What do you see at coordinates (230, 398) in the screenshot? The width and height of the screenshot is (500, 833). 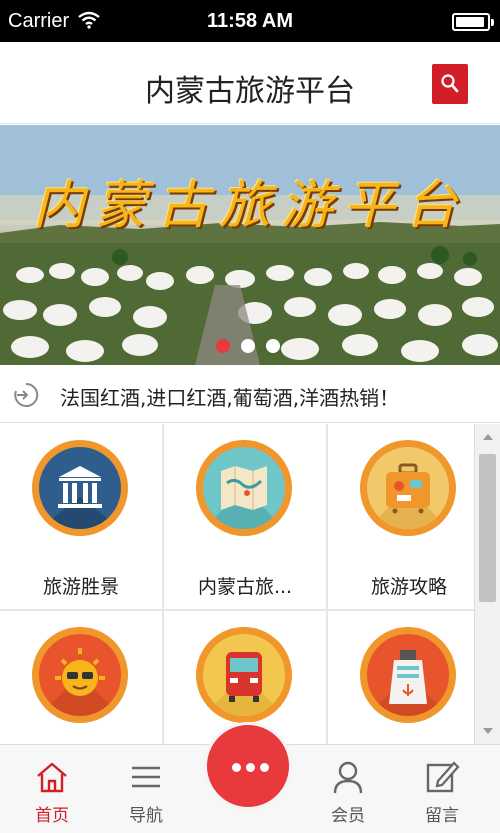 I see `notice-text: 法国红酒,进口红酒,葡萄酒,洋酒热销！` at bounding box center [230, 398].